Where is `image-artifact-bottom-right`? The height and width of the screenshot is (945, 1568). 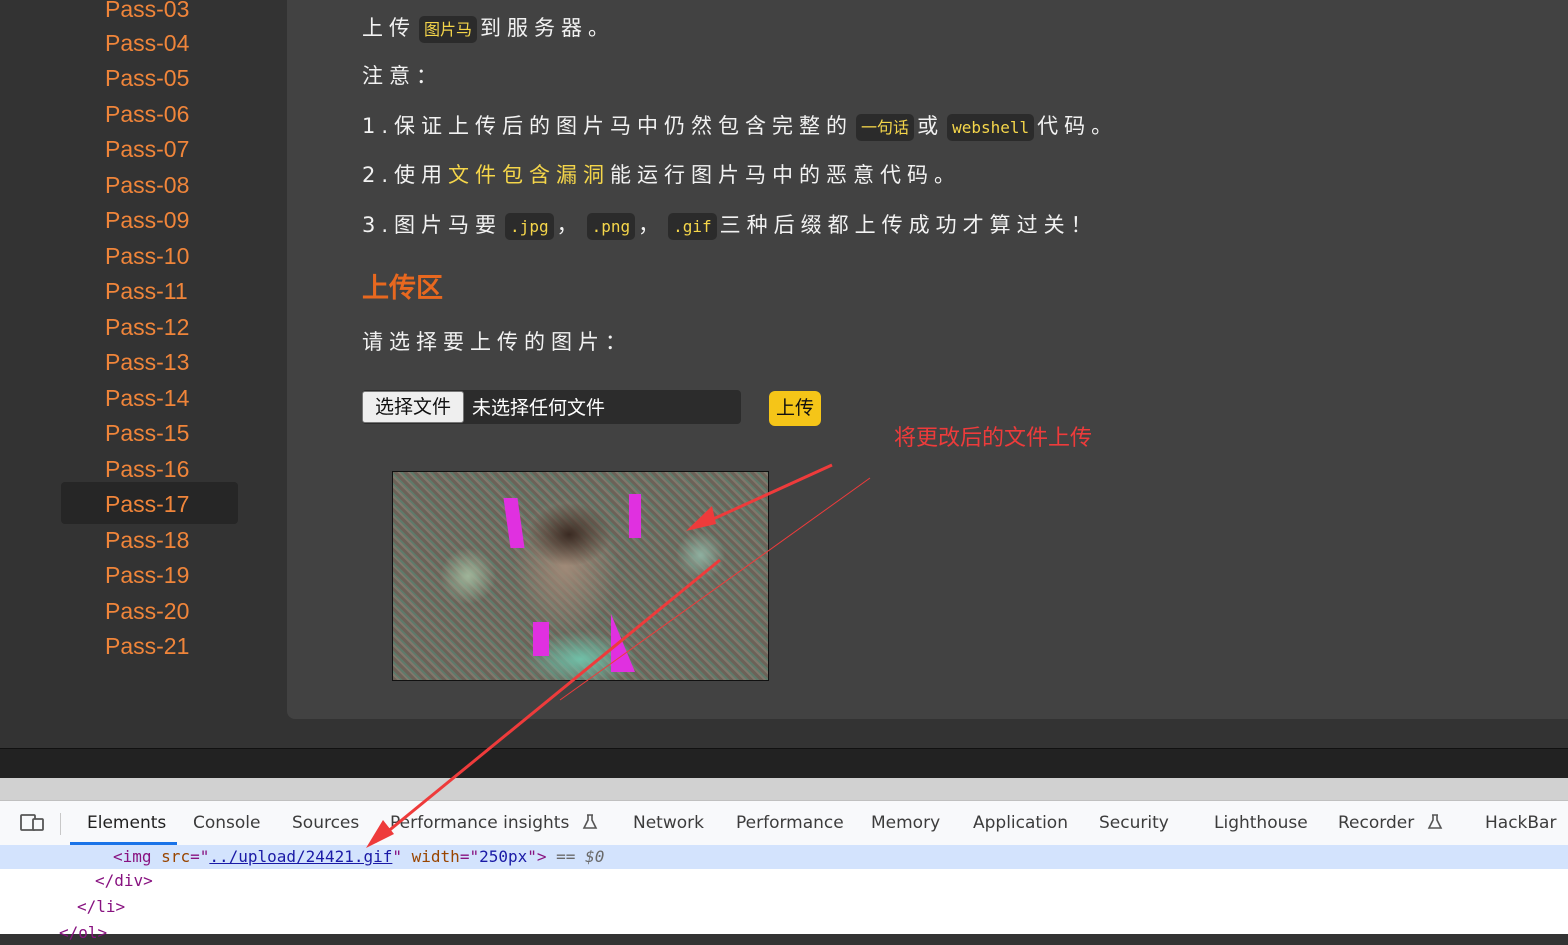 image-artifact-bottom-right is located at coordinates (623, 643).